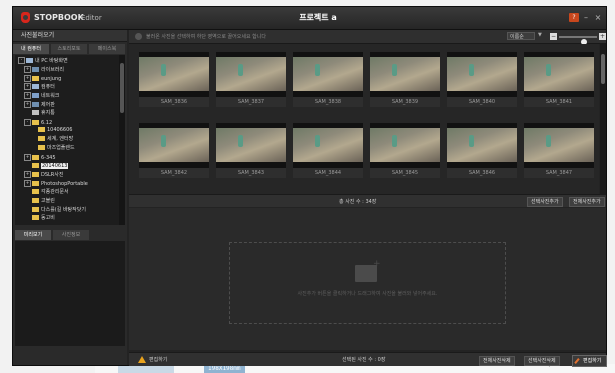  Describe the element at coordinates (64, 184) in the screenshot. I see `tree-item-label: PhotoshopPortable` at that location.